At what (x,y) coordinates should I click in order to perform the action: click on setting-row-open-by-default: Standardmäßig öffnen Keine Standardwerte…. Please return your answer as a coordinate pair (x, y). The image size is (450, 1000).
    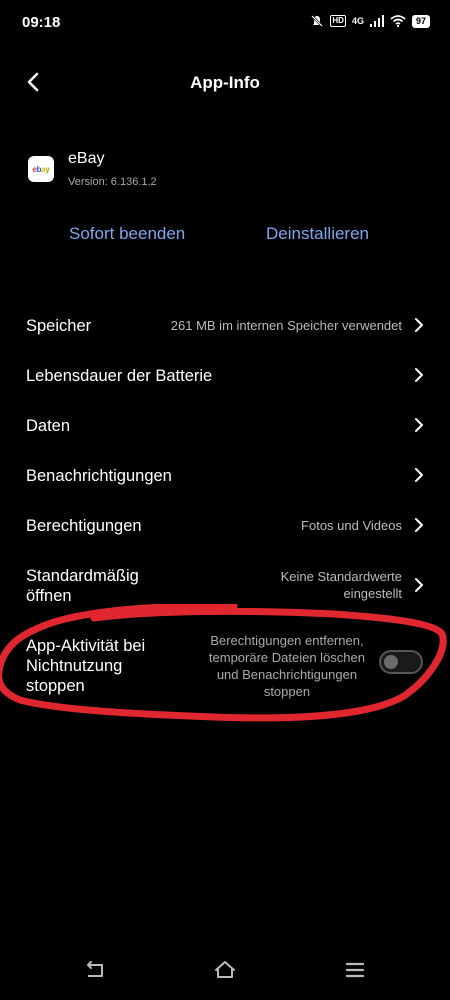
    Looking at the image, I should click on (225, 587).